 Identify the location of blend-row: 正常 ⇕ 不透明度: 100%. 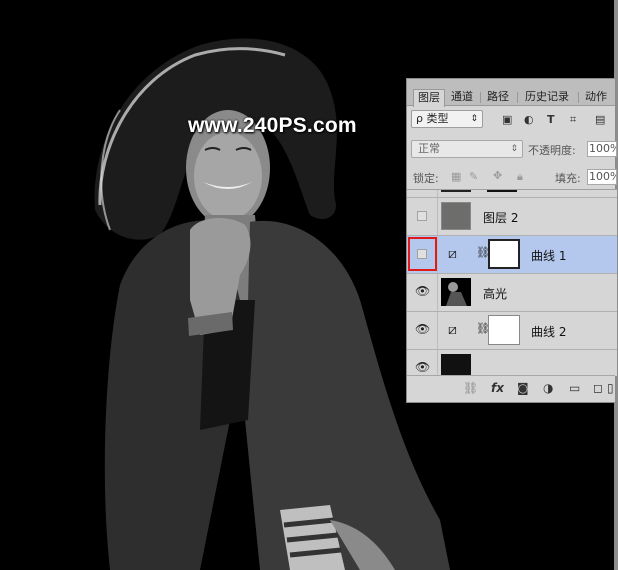
(512, 148).